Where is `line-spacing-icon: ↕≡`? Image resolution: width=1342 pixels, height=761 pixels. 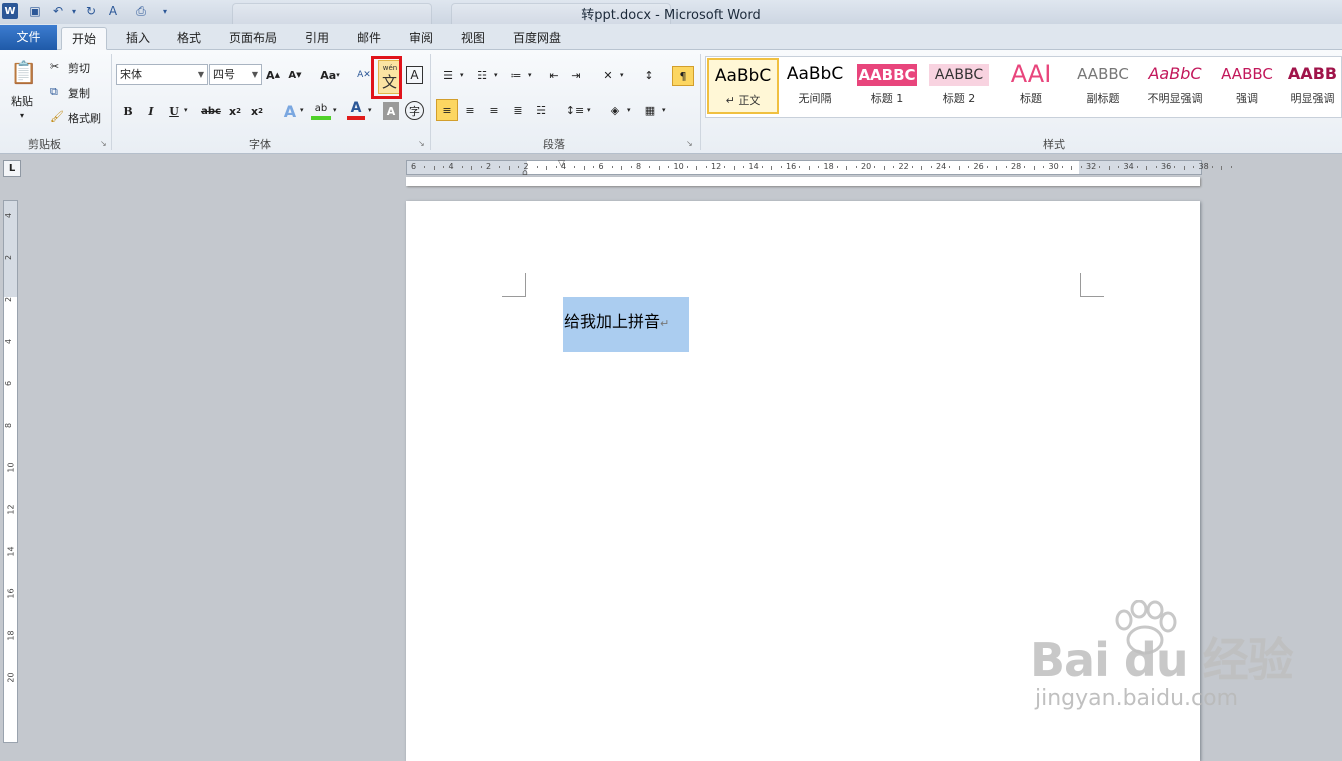 line-spacing-icon: ↕≡ is located at coordinates (575, 110).